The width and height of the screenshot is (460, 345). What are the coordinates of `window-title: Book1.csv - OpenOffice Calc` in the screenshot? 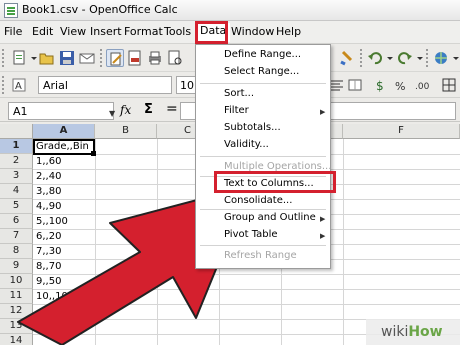 It's located at (100, 9).